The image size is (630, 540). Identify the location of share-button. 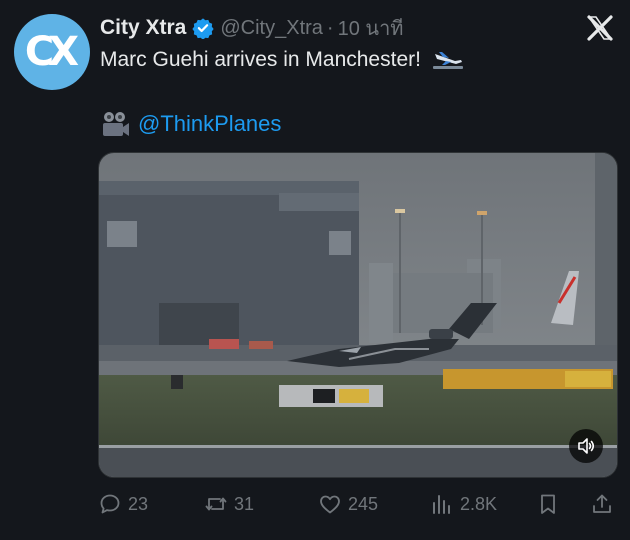
(605, 504).